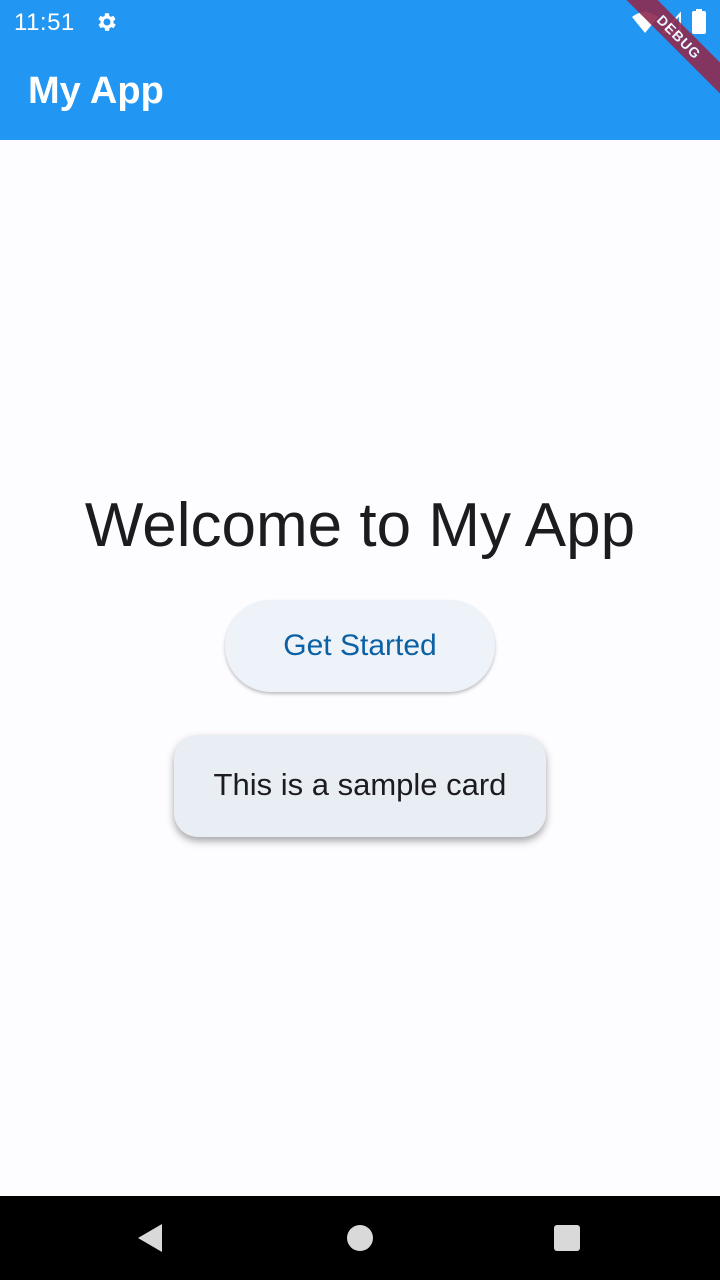 This screenshot has height=1280, width=720. What do you see at coordinates (360, 24) in the screenshot?
I see `status-bar: 11:51` at bounding box center [360, 24].